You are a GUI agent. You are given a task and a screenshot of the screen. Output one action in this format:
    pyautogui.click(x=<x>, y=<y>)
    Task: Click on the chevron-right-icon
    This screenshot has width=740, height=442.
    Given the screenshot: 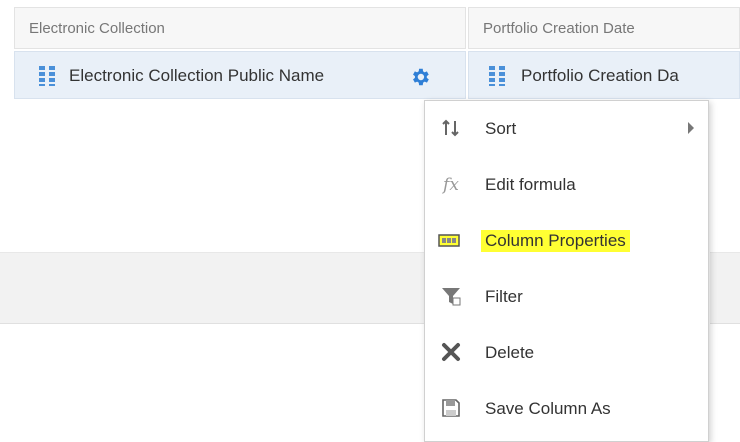 What is the action you would take?
    pyautogui.click(x=691, y=128)
    